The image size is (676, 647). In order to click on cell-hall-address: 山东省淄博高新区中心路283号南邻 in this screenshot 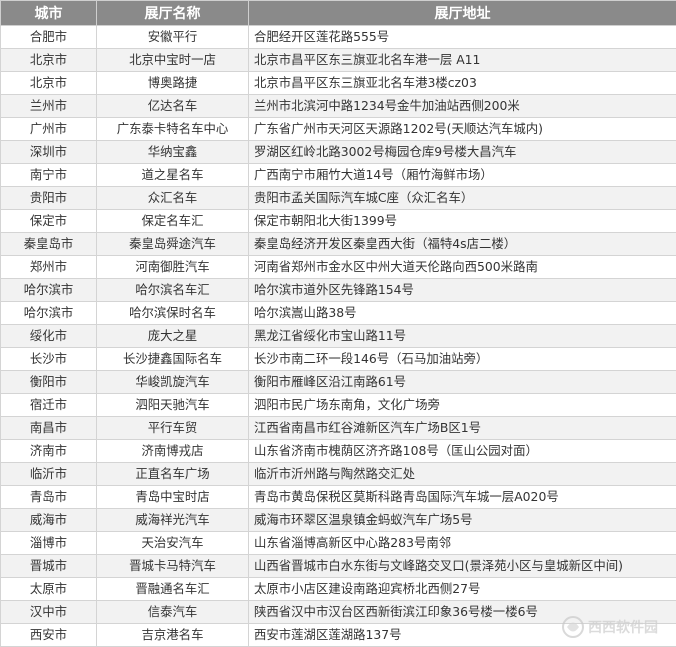, I will do `click(462, 543)`.